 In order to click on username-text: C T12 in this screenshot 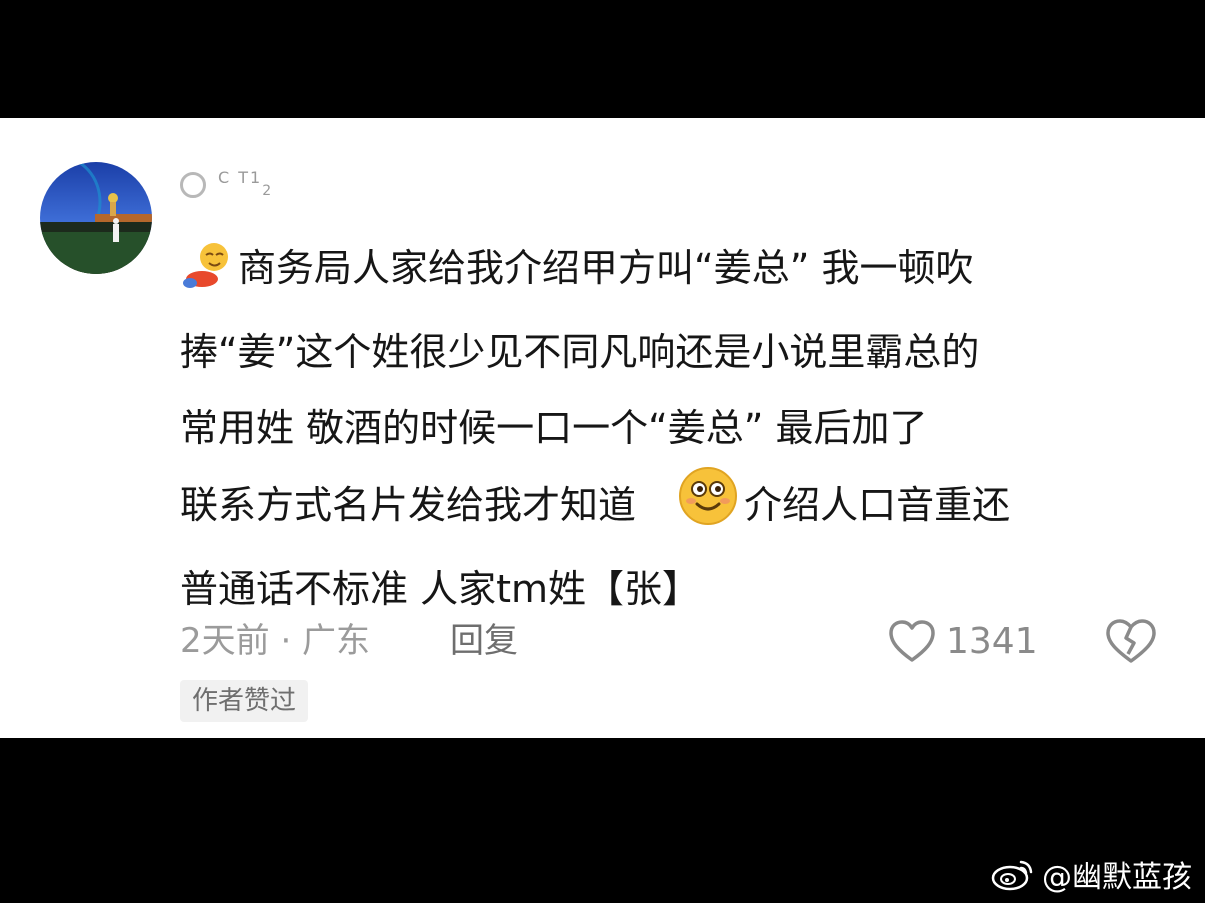, I will do `click(245, 184)`.